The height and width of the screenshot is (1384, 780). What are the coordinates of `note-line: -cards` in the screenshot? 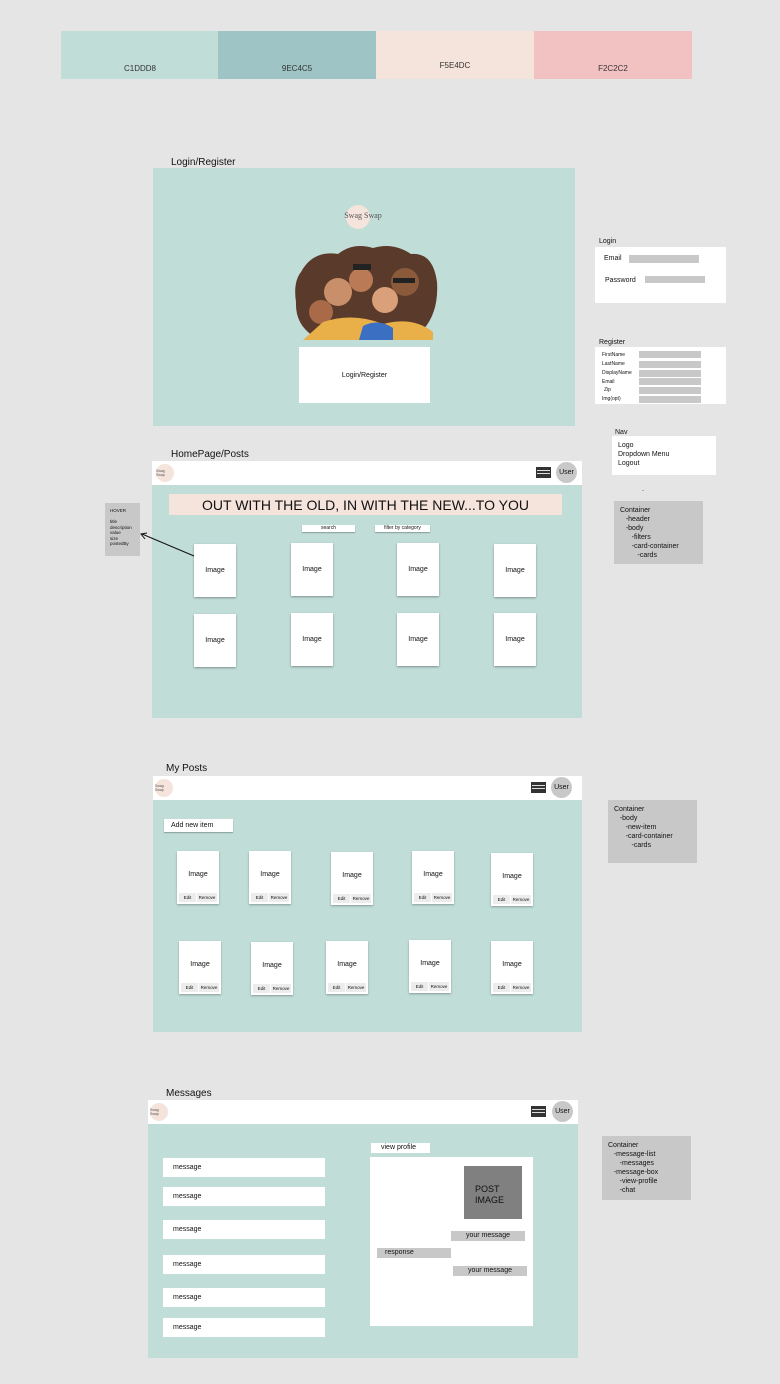 It's located at (638, 555).